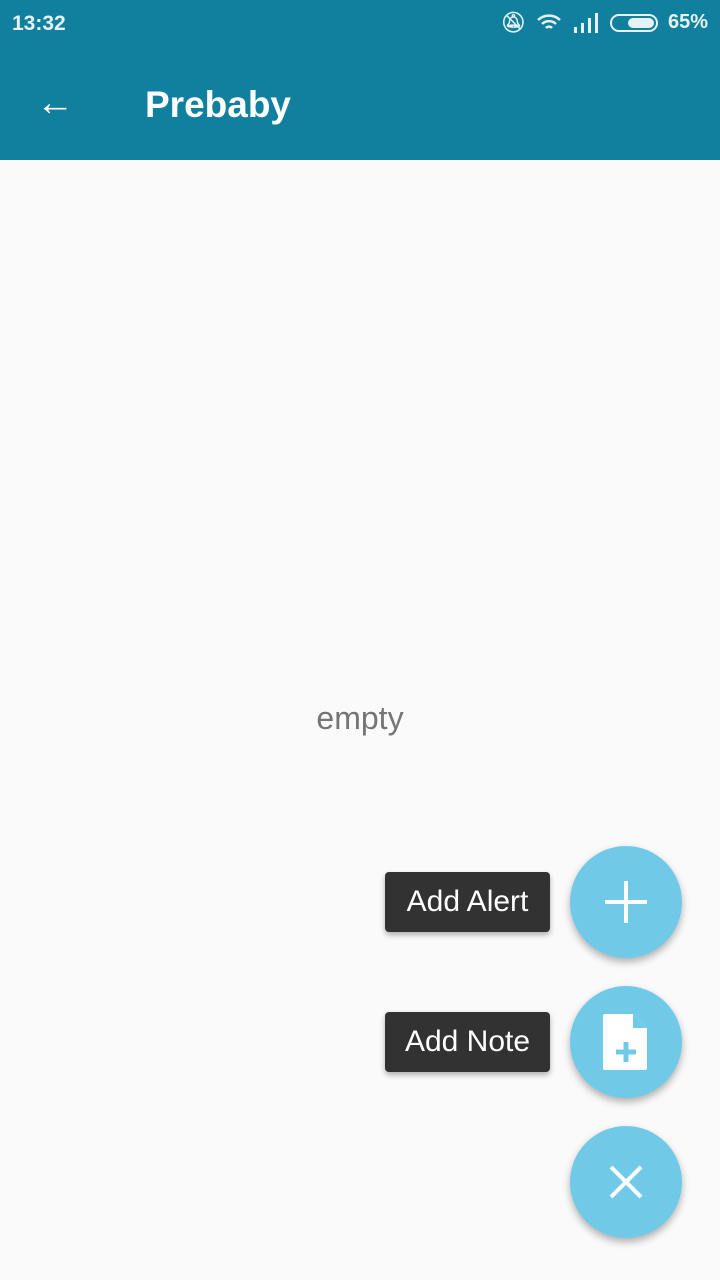 This screenshot has height=1280, width=720. I want to click on wifi-icon, so click(549, 21).